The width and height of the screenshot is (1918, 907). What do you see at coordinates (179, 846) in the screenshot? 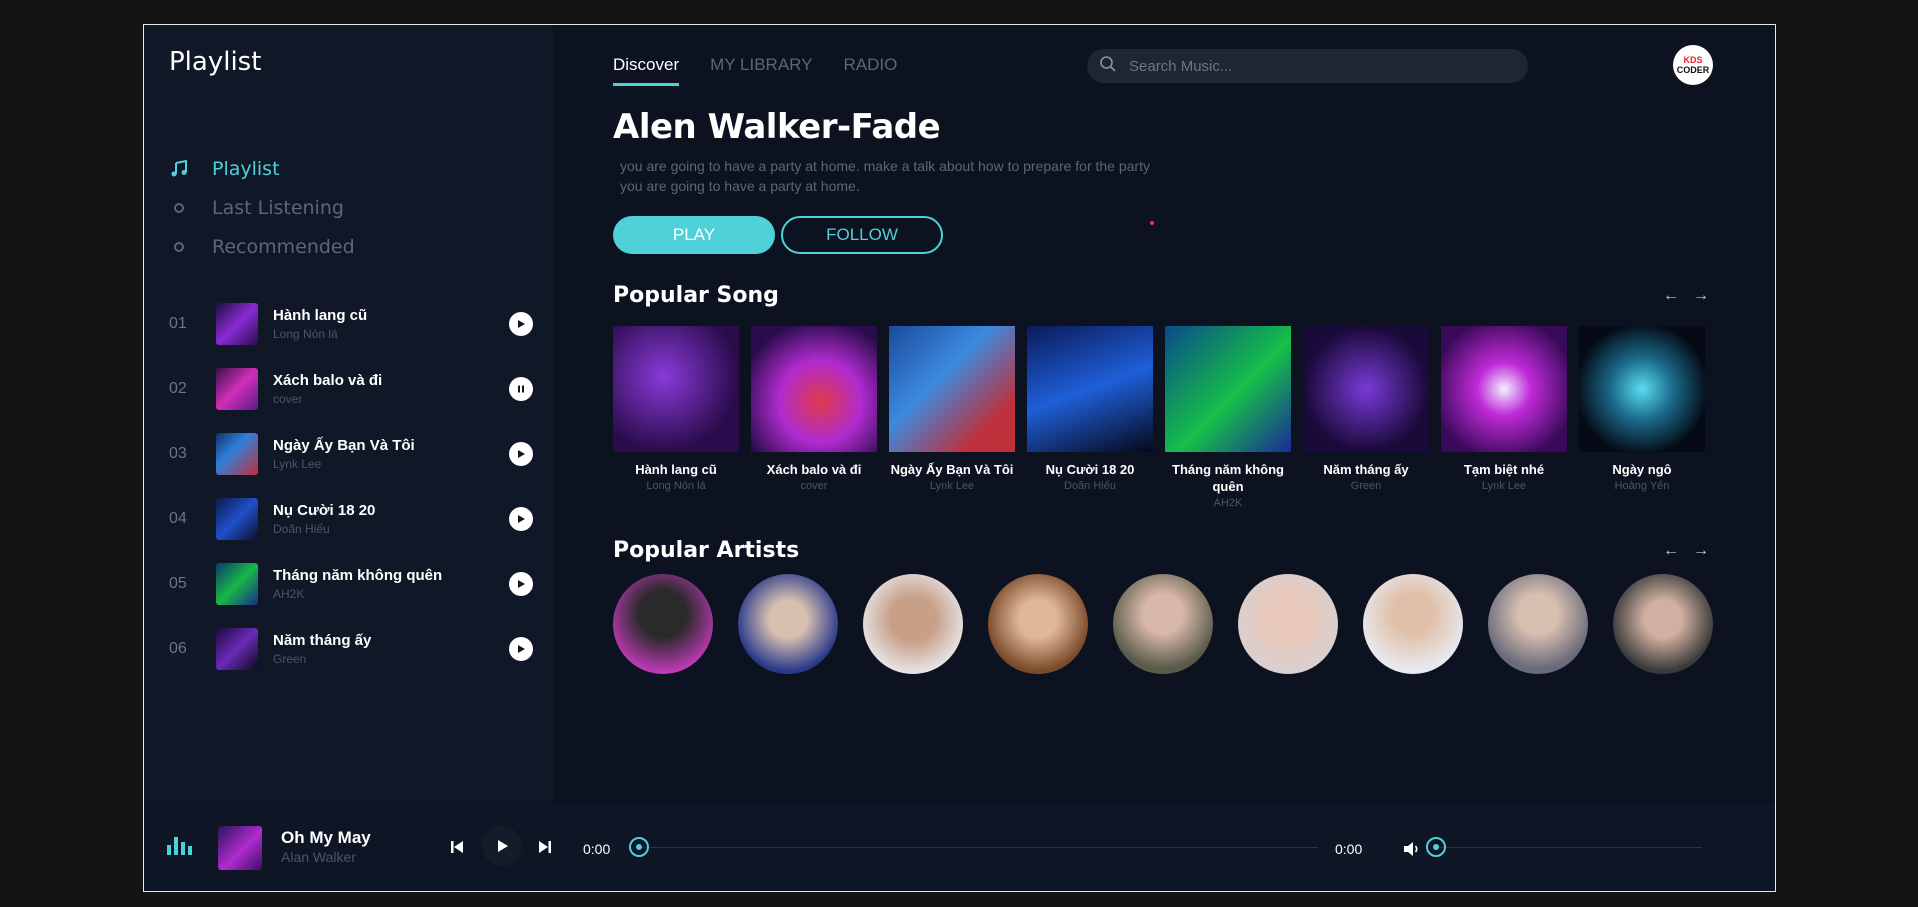
I see `equalizer-icon` at bounding box center [179, 846].